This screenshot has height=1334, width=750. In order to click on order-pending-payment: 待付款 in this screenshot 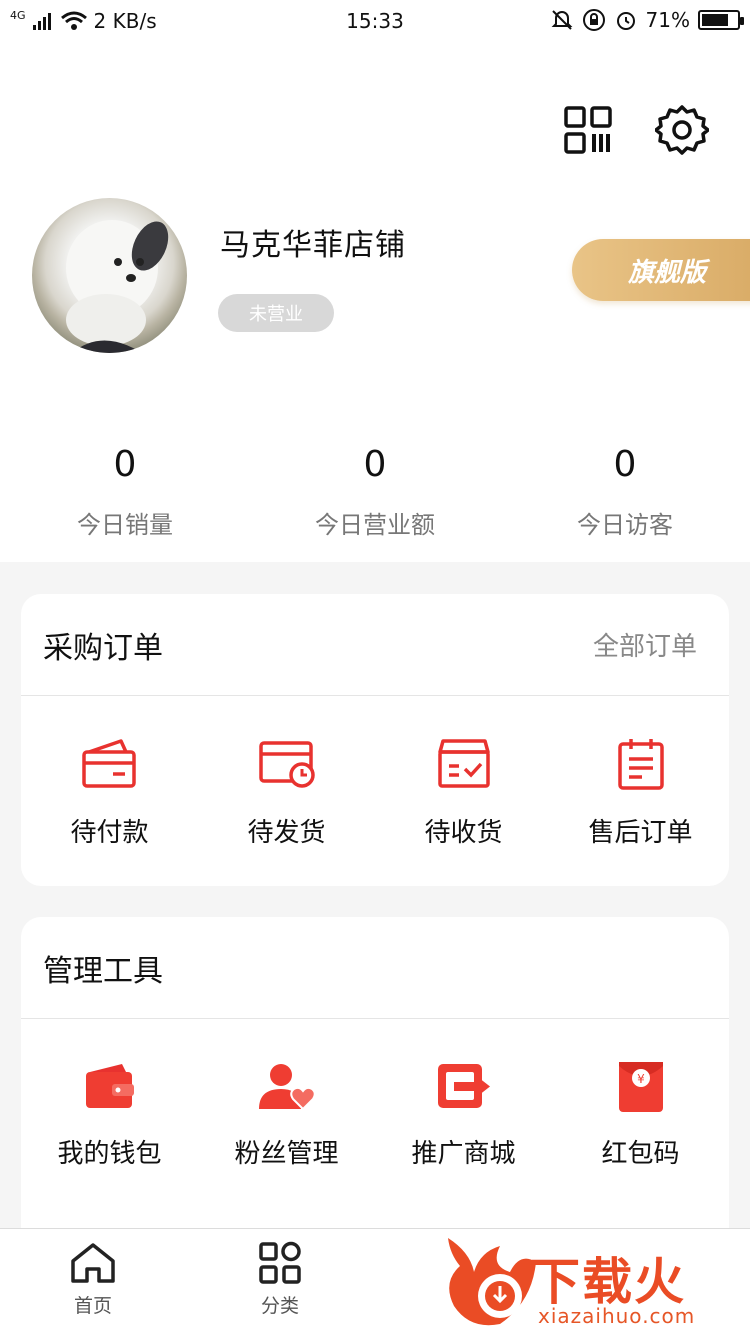, I will do `click(109, 791)`.